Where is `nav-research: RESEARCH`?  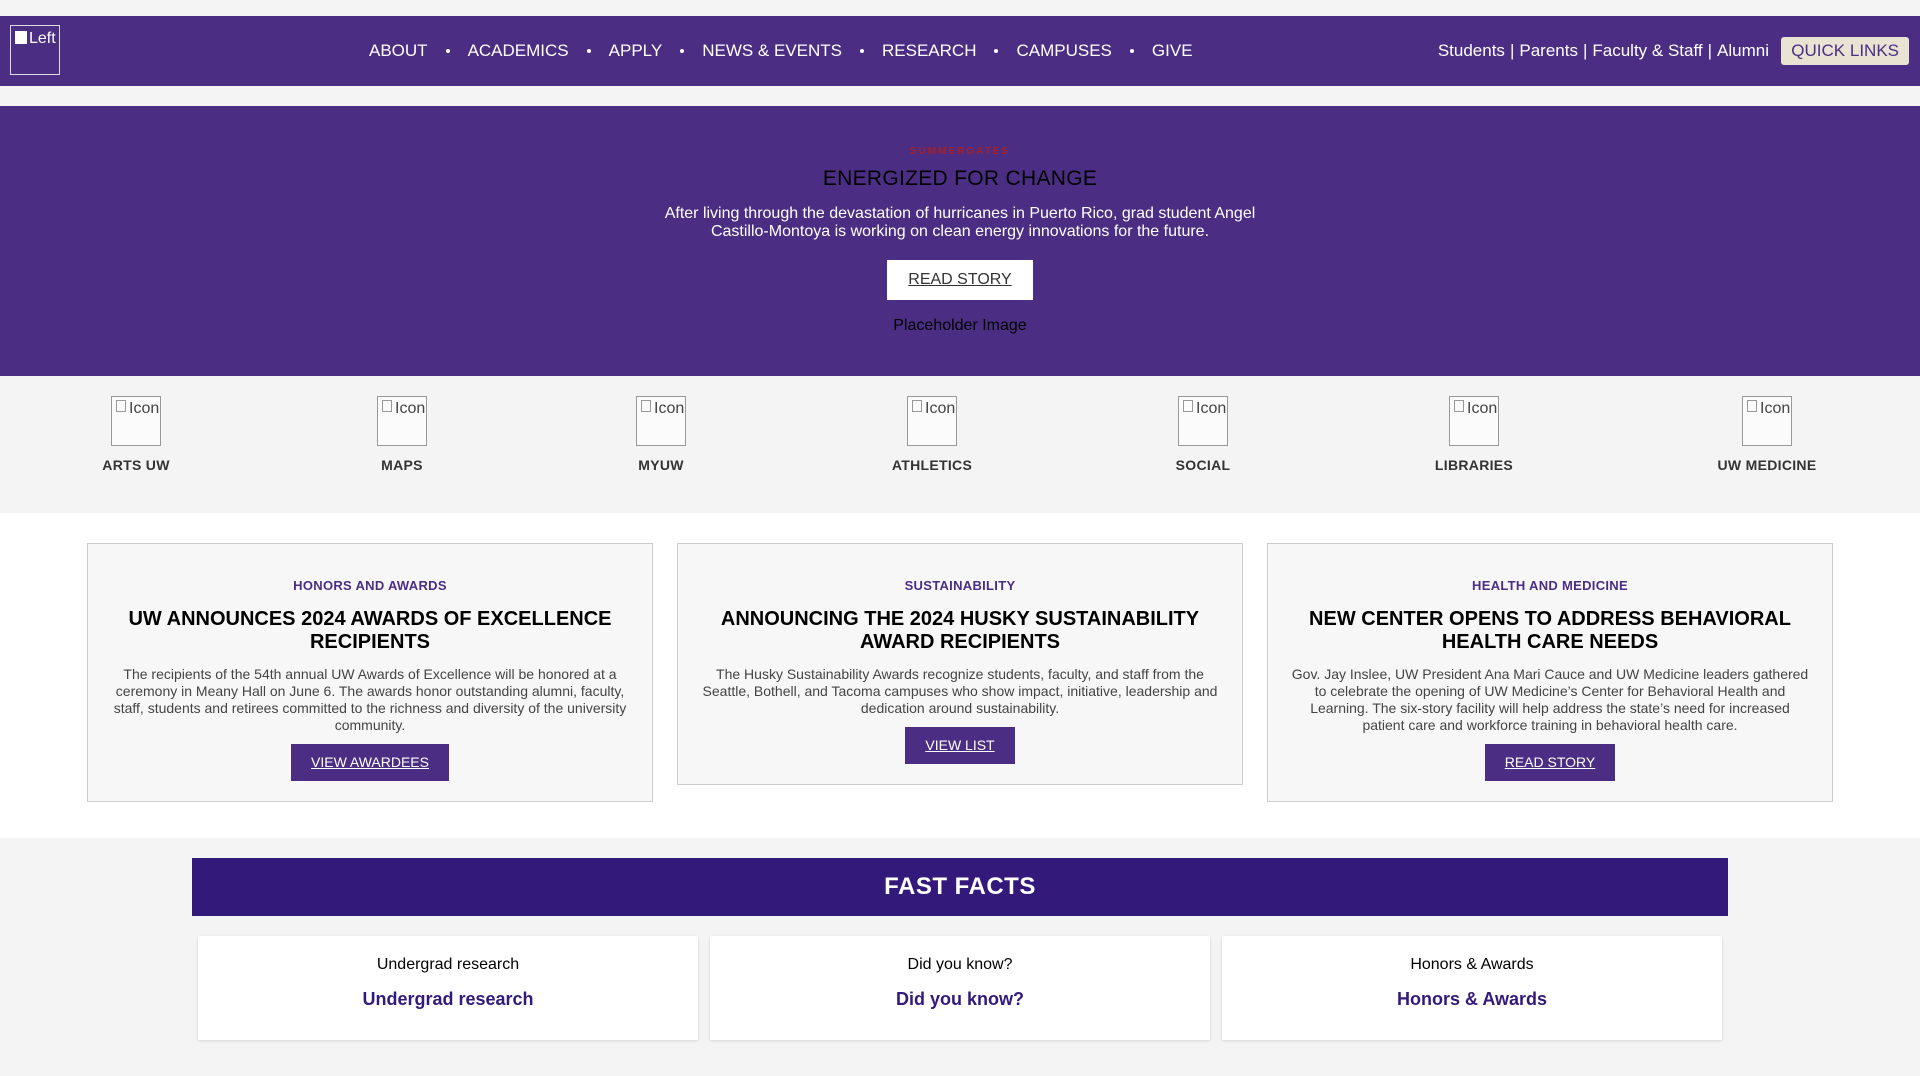 nav-research: RESEARCH is located at coordinates (929, 51).